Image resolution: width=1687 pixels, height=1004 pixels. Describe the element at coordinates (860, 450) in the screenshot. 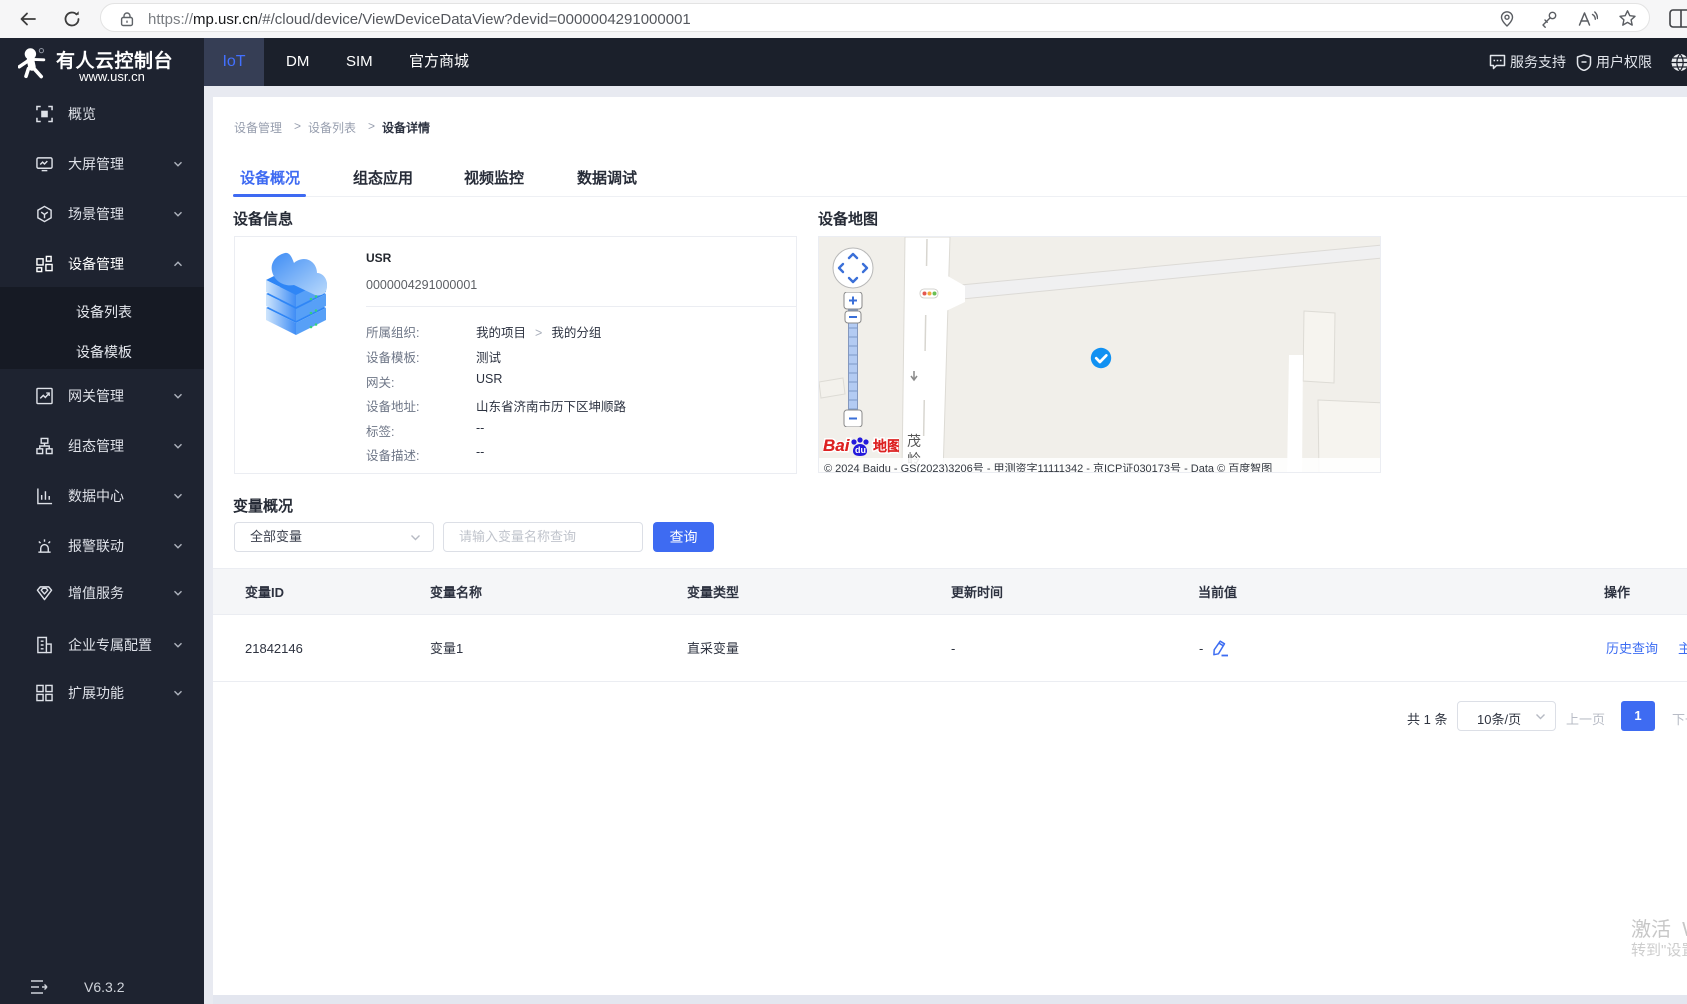

I see `svg-text: du` at that location.